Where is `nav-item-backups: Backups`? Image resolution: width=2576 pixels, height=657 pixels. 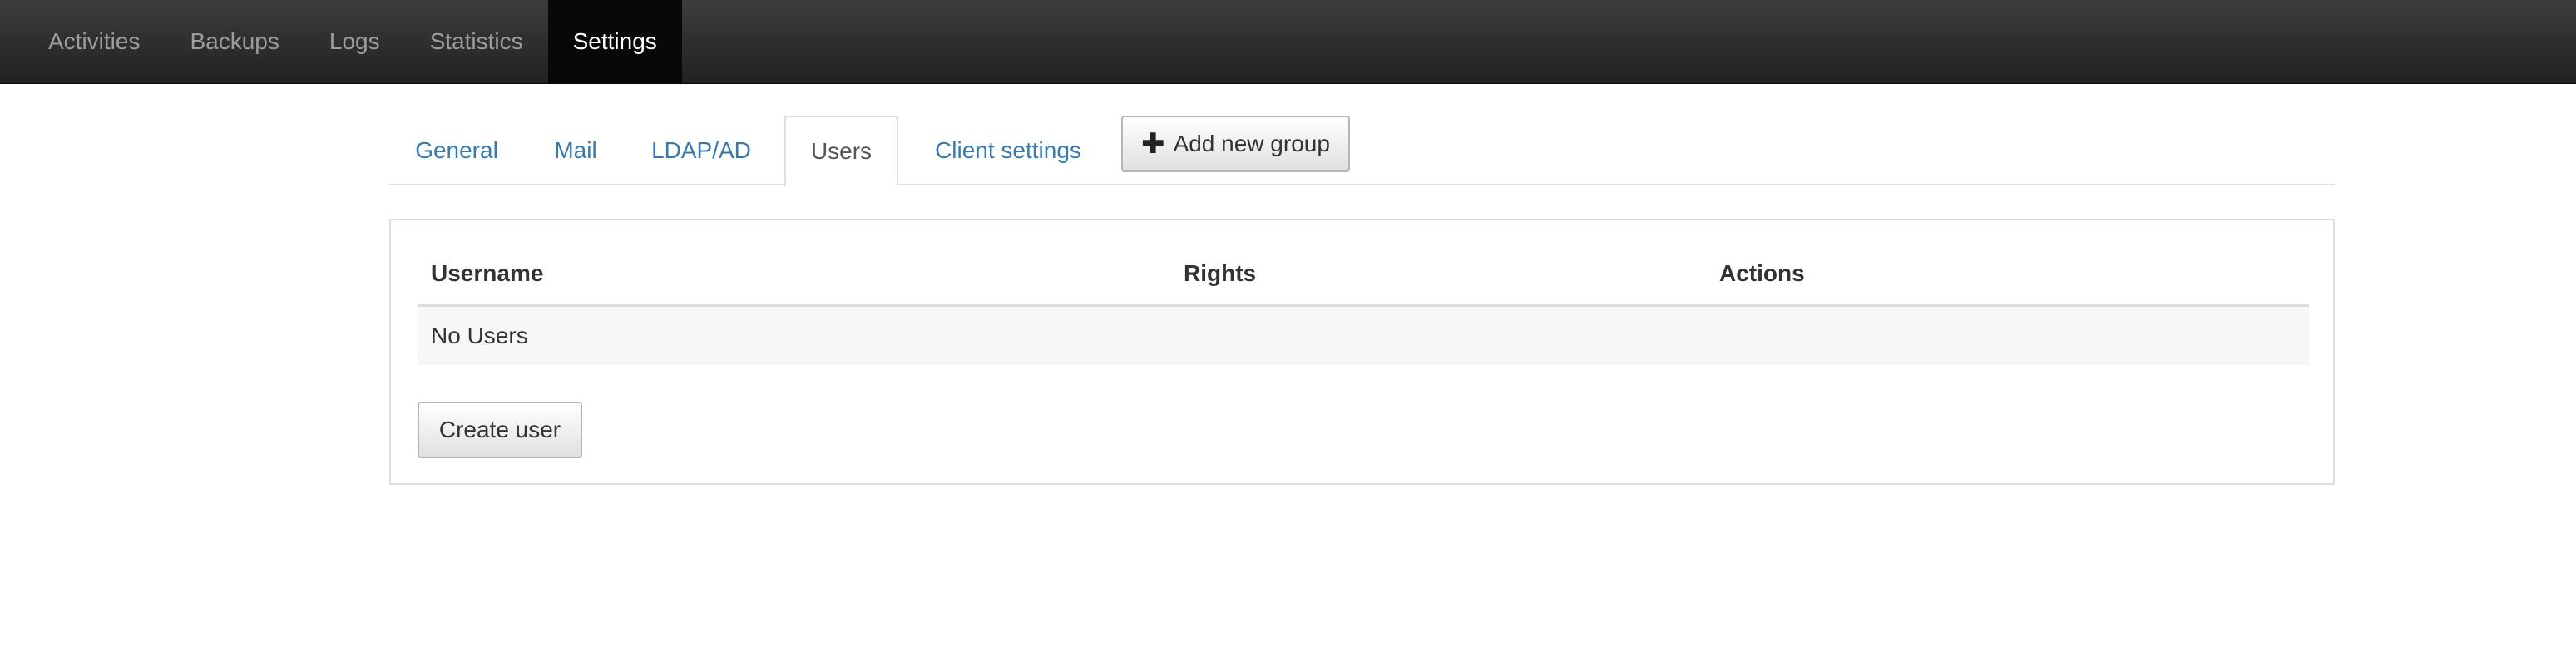 nav-item-backups: Backups is located at coordinates (234, 41).